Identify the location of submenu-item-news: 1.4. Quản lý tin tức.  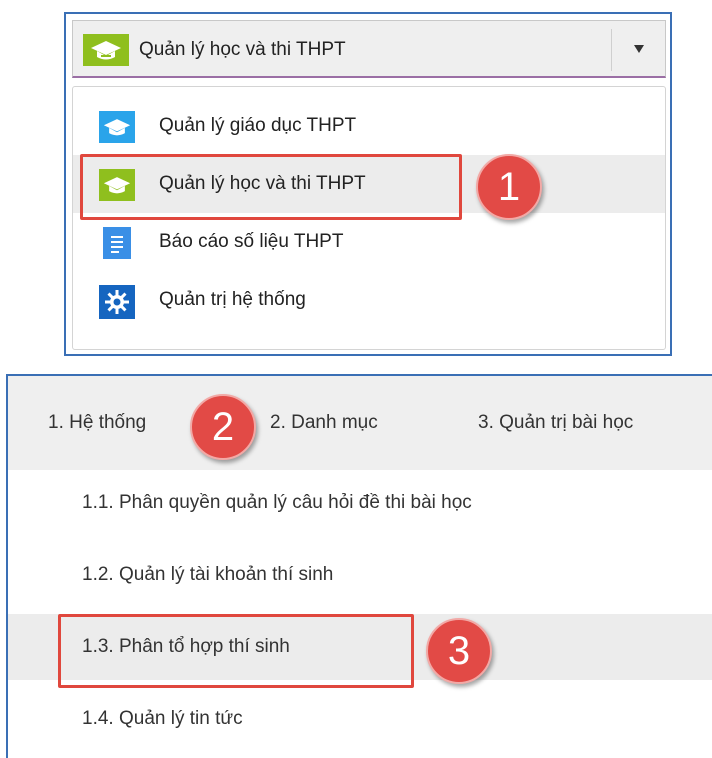
(360, 719).